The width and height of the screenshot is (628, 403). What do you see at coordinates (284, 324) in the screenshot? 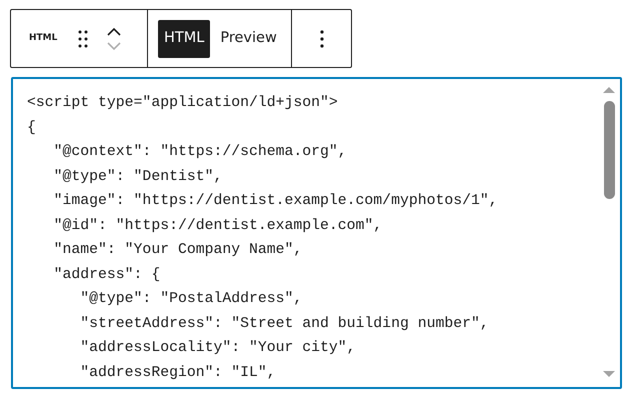
I see `code-line: "streetAddress": "Street and building number",` at bounding box center [284, 324].